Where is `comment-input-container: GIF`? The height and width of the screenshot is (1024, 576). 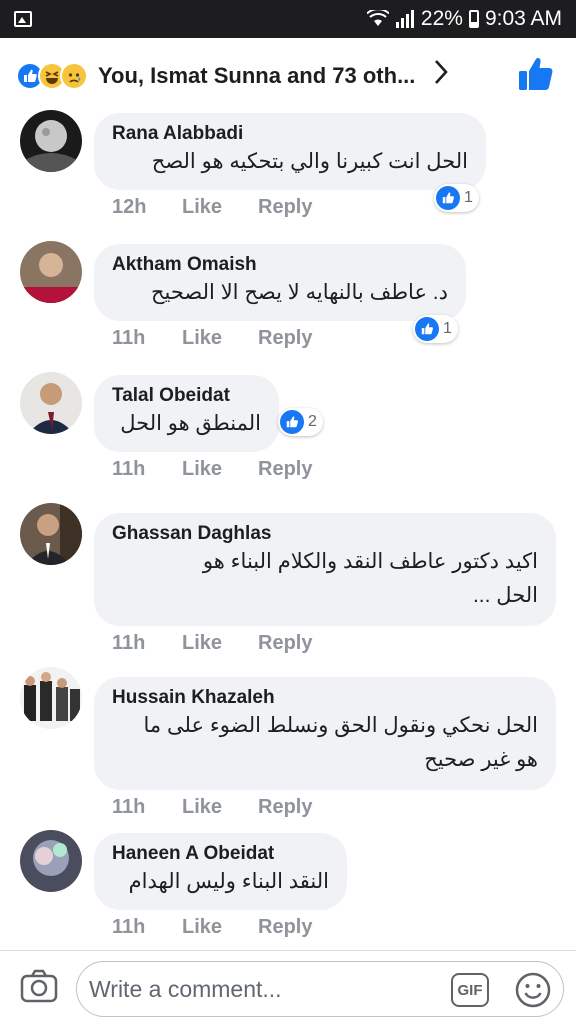
comment-input-container: GIF is located at coordinates (320, 989).